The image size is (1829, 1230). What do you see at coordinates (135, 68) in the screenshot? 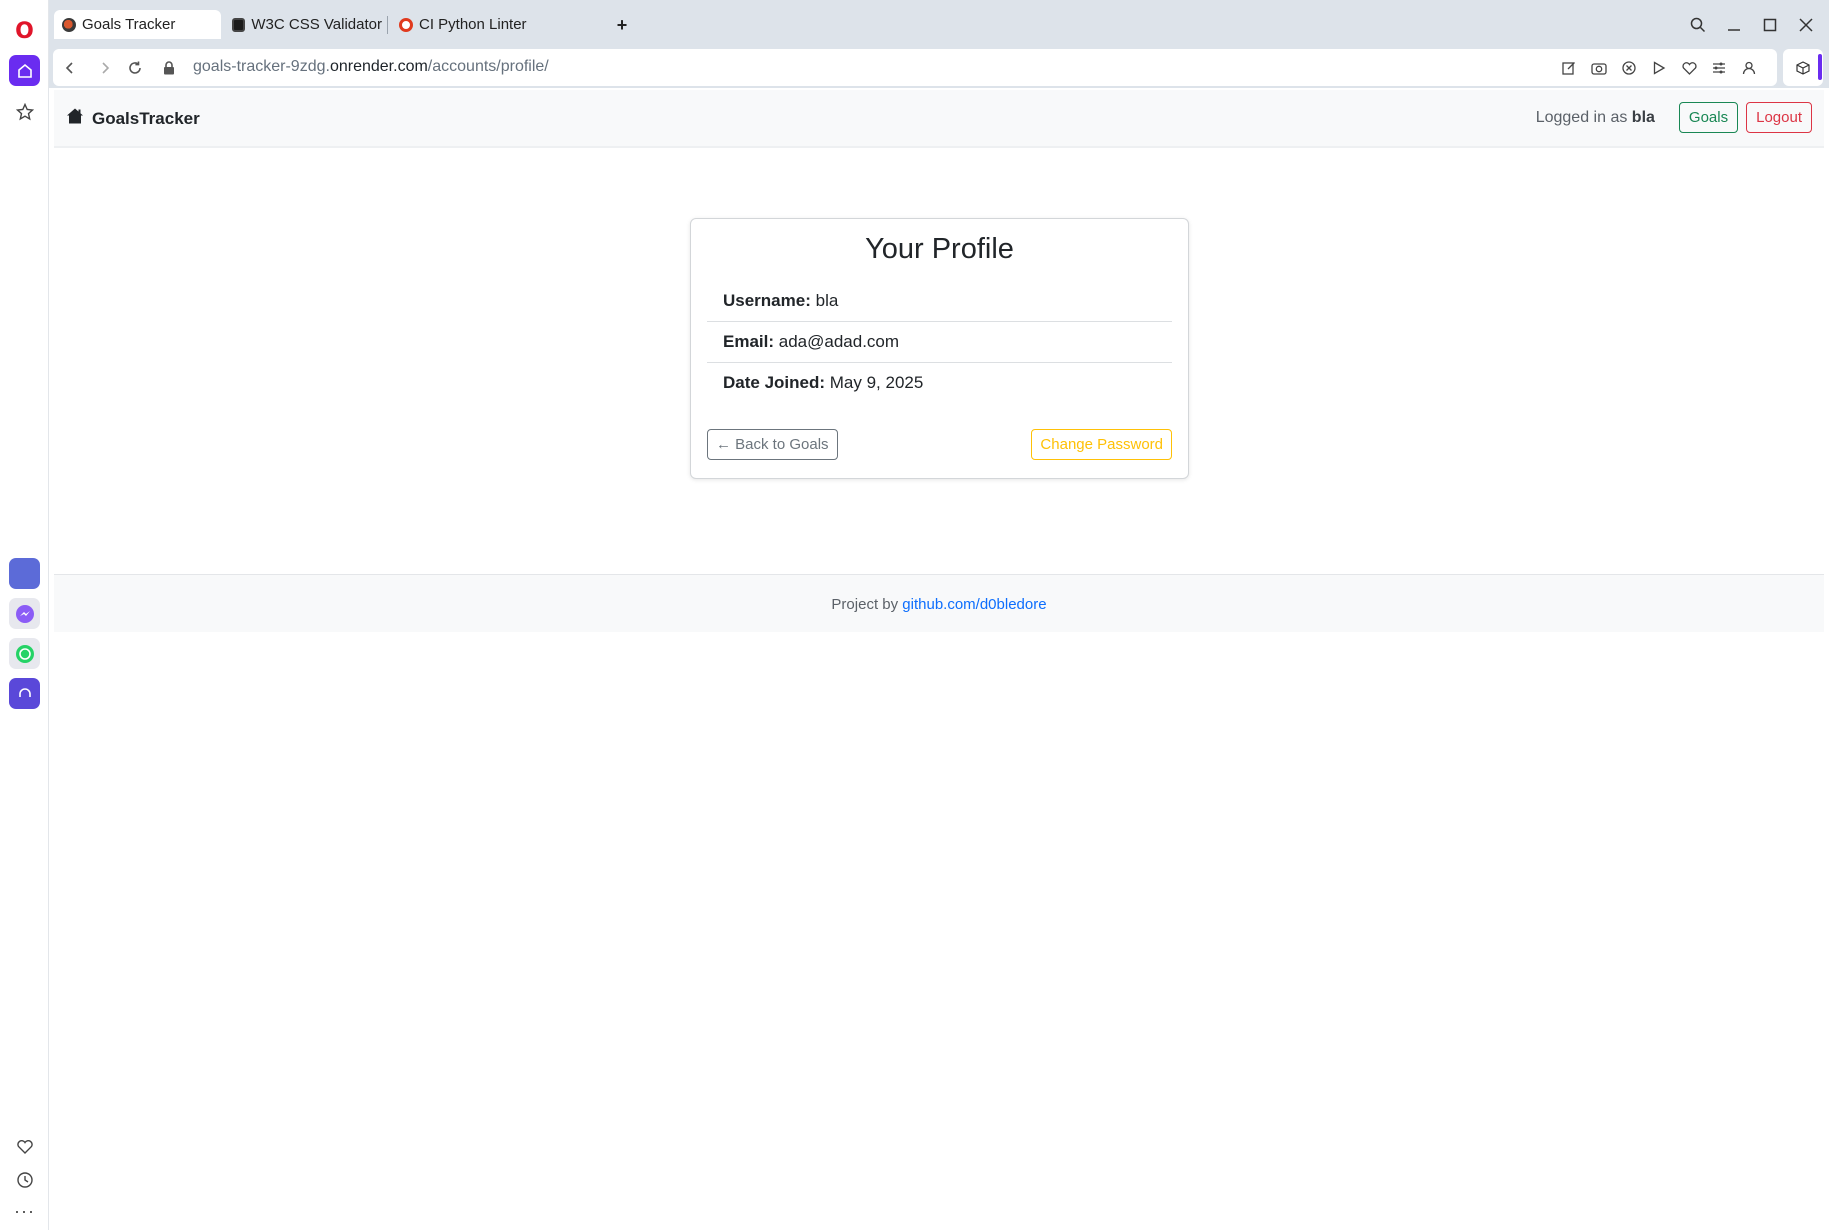
I see `reload-icon` at bounding box center [135, 68].